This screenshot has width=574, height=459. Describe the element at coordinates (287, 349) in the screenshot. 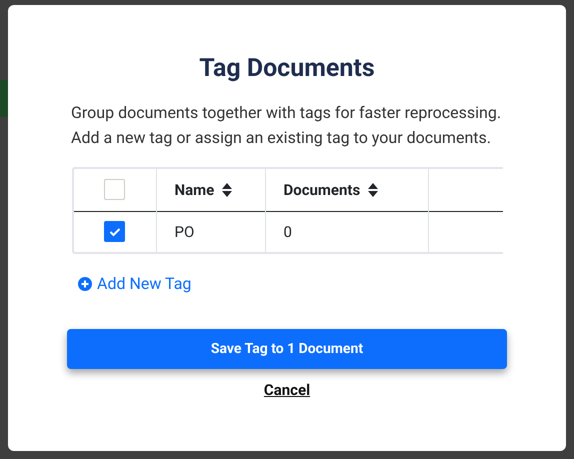

I see `save-button: Save Tag to 1 Document` at that location.